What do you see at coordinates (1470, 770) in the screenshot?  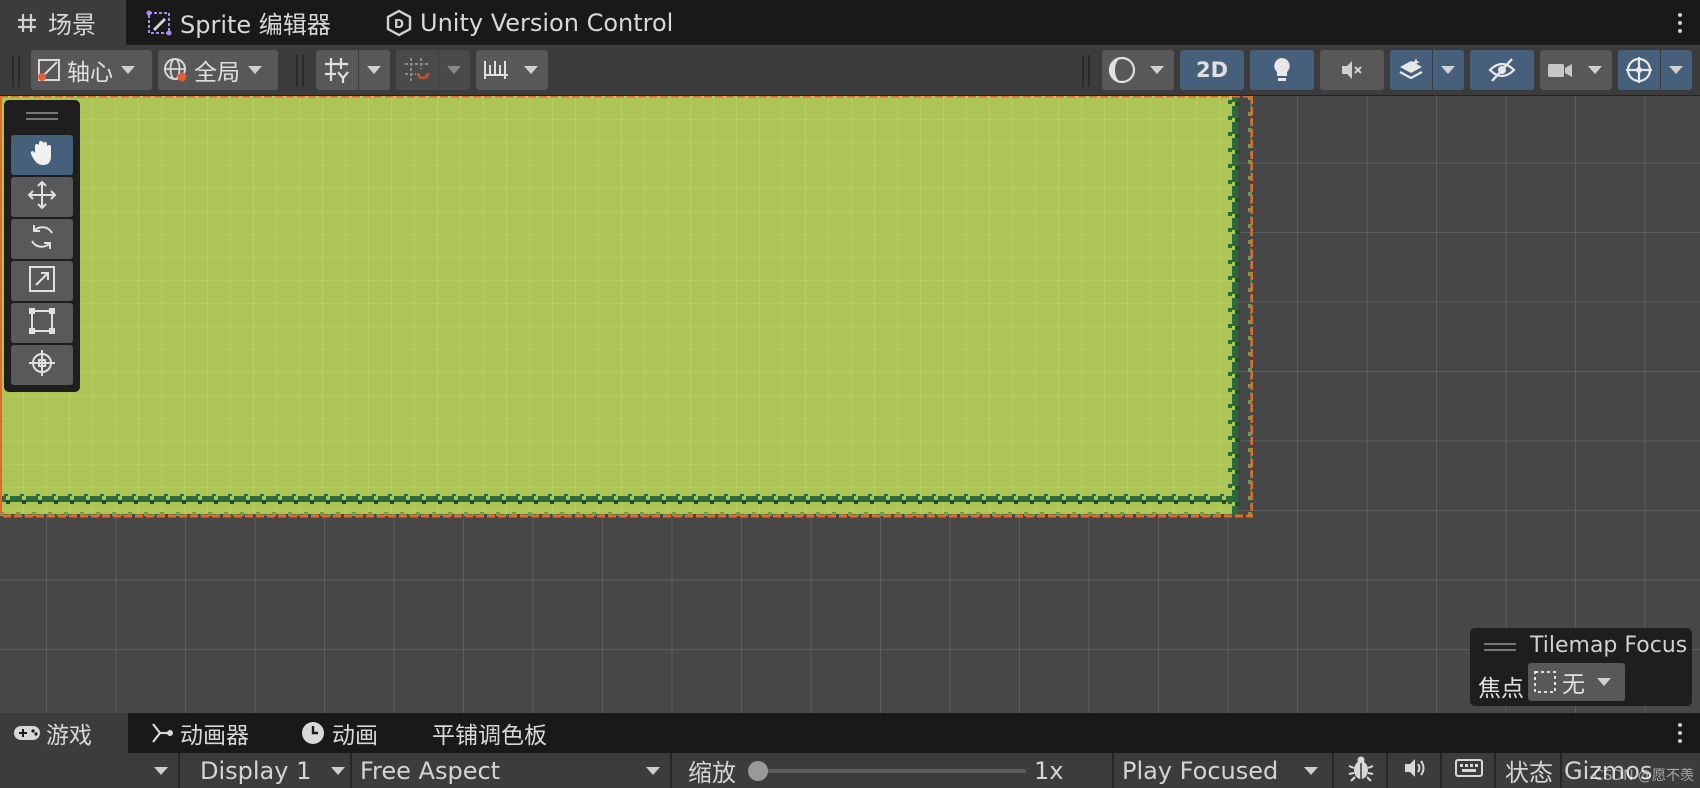 I see `keyboard-shortcuts-button` at bounding box center [1470, 770].